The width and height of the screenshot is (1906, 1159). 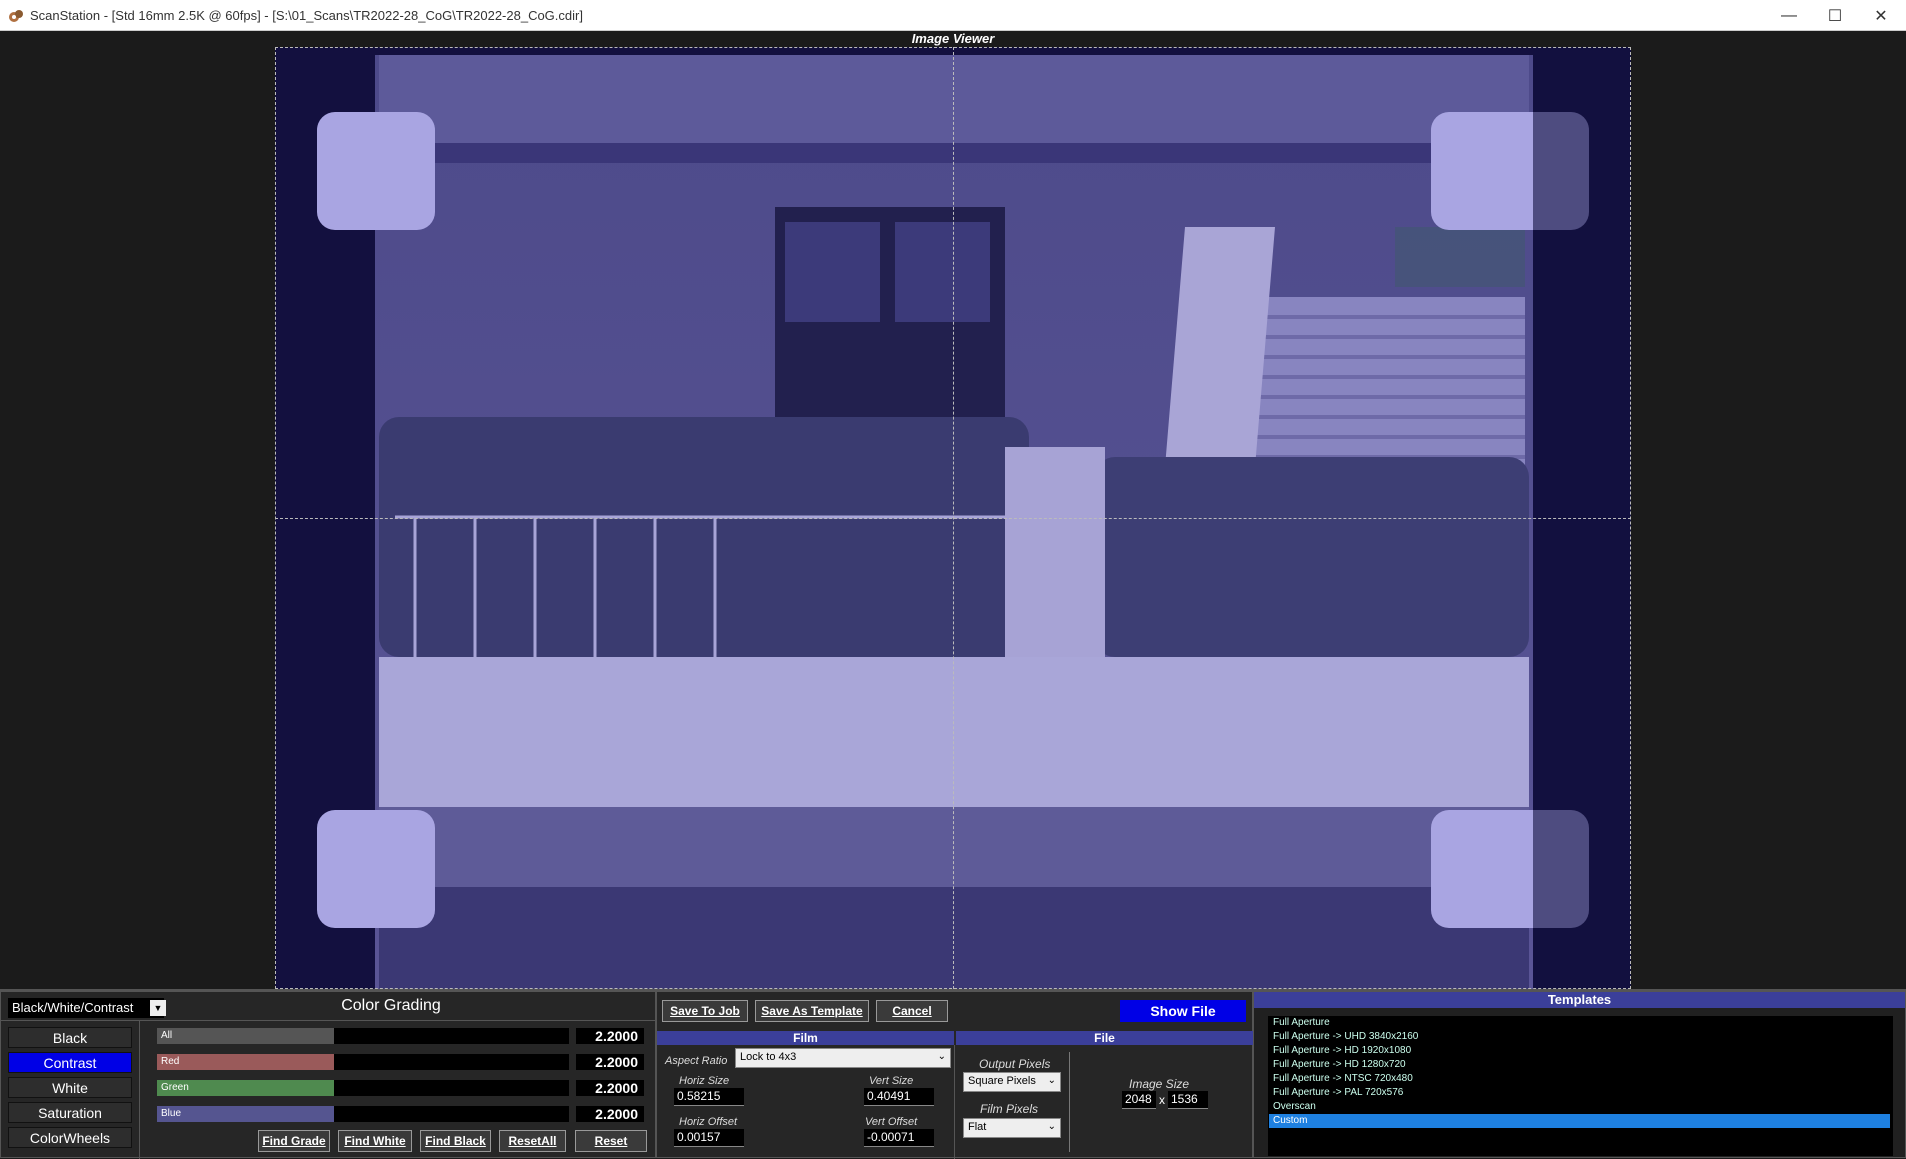 I want to click on slider-red-fill: Red, so click(x=246, y=1062).